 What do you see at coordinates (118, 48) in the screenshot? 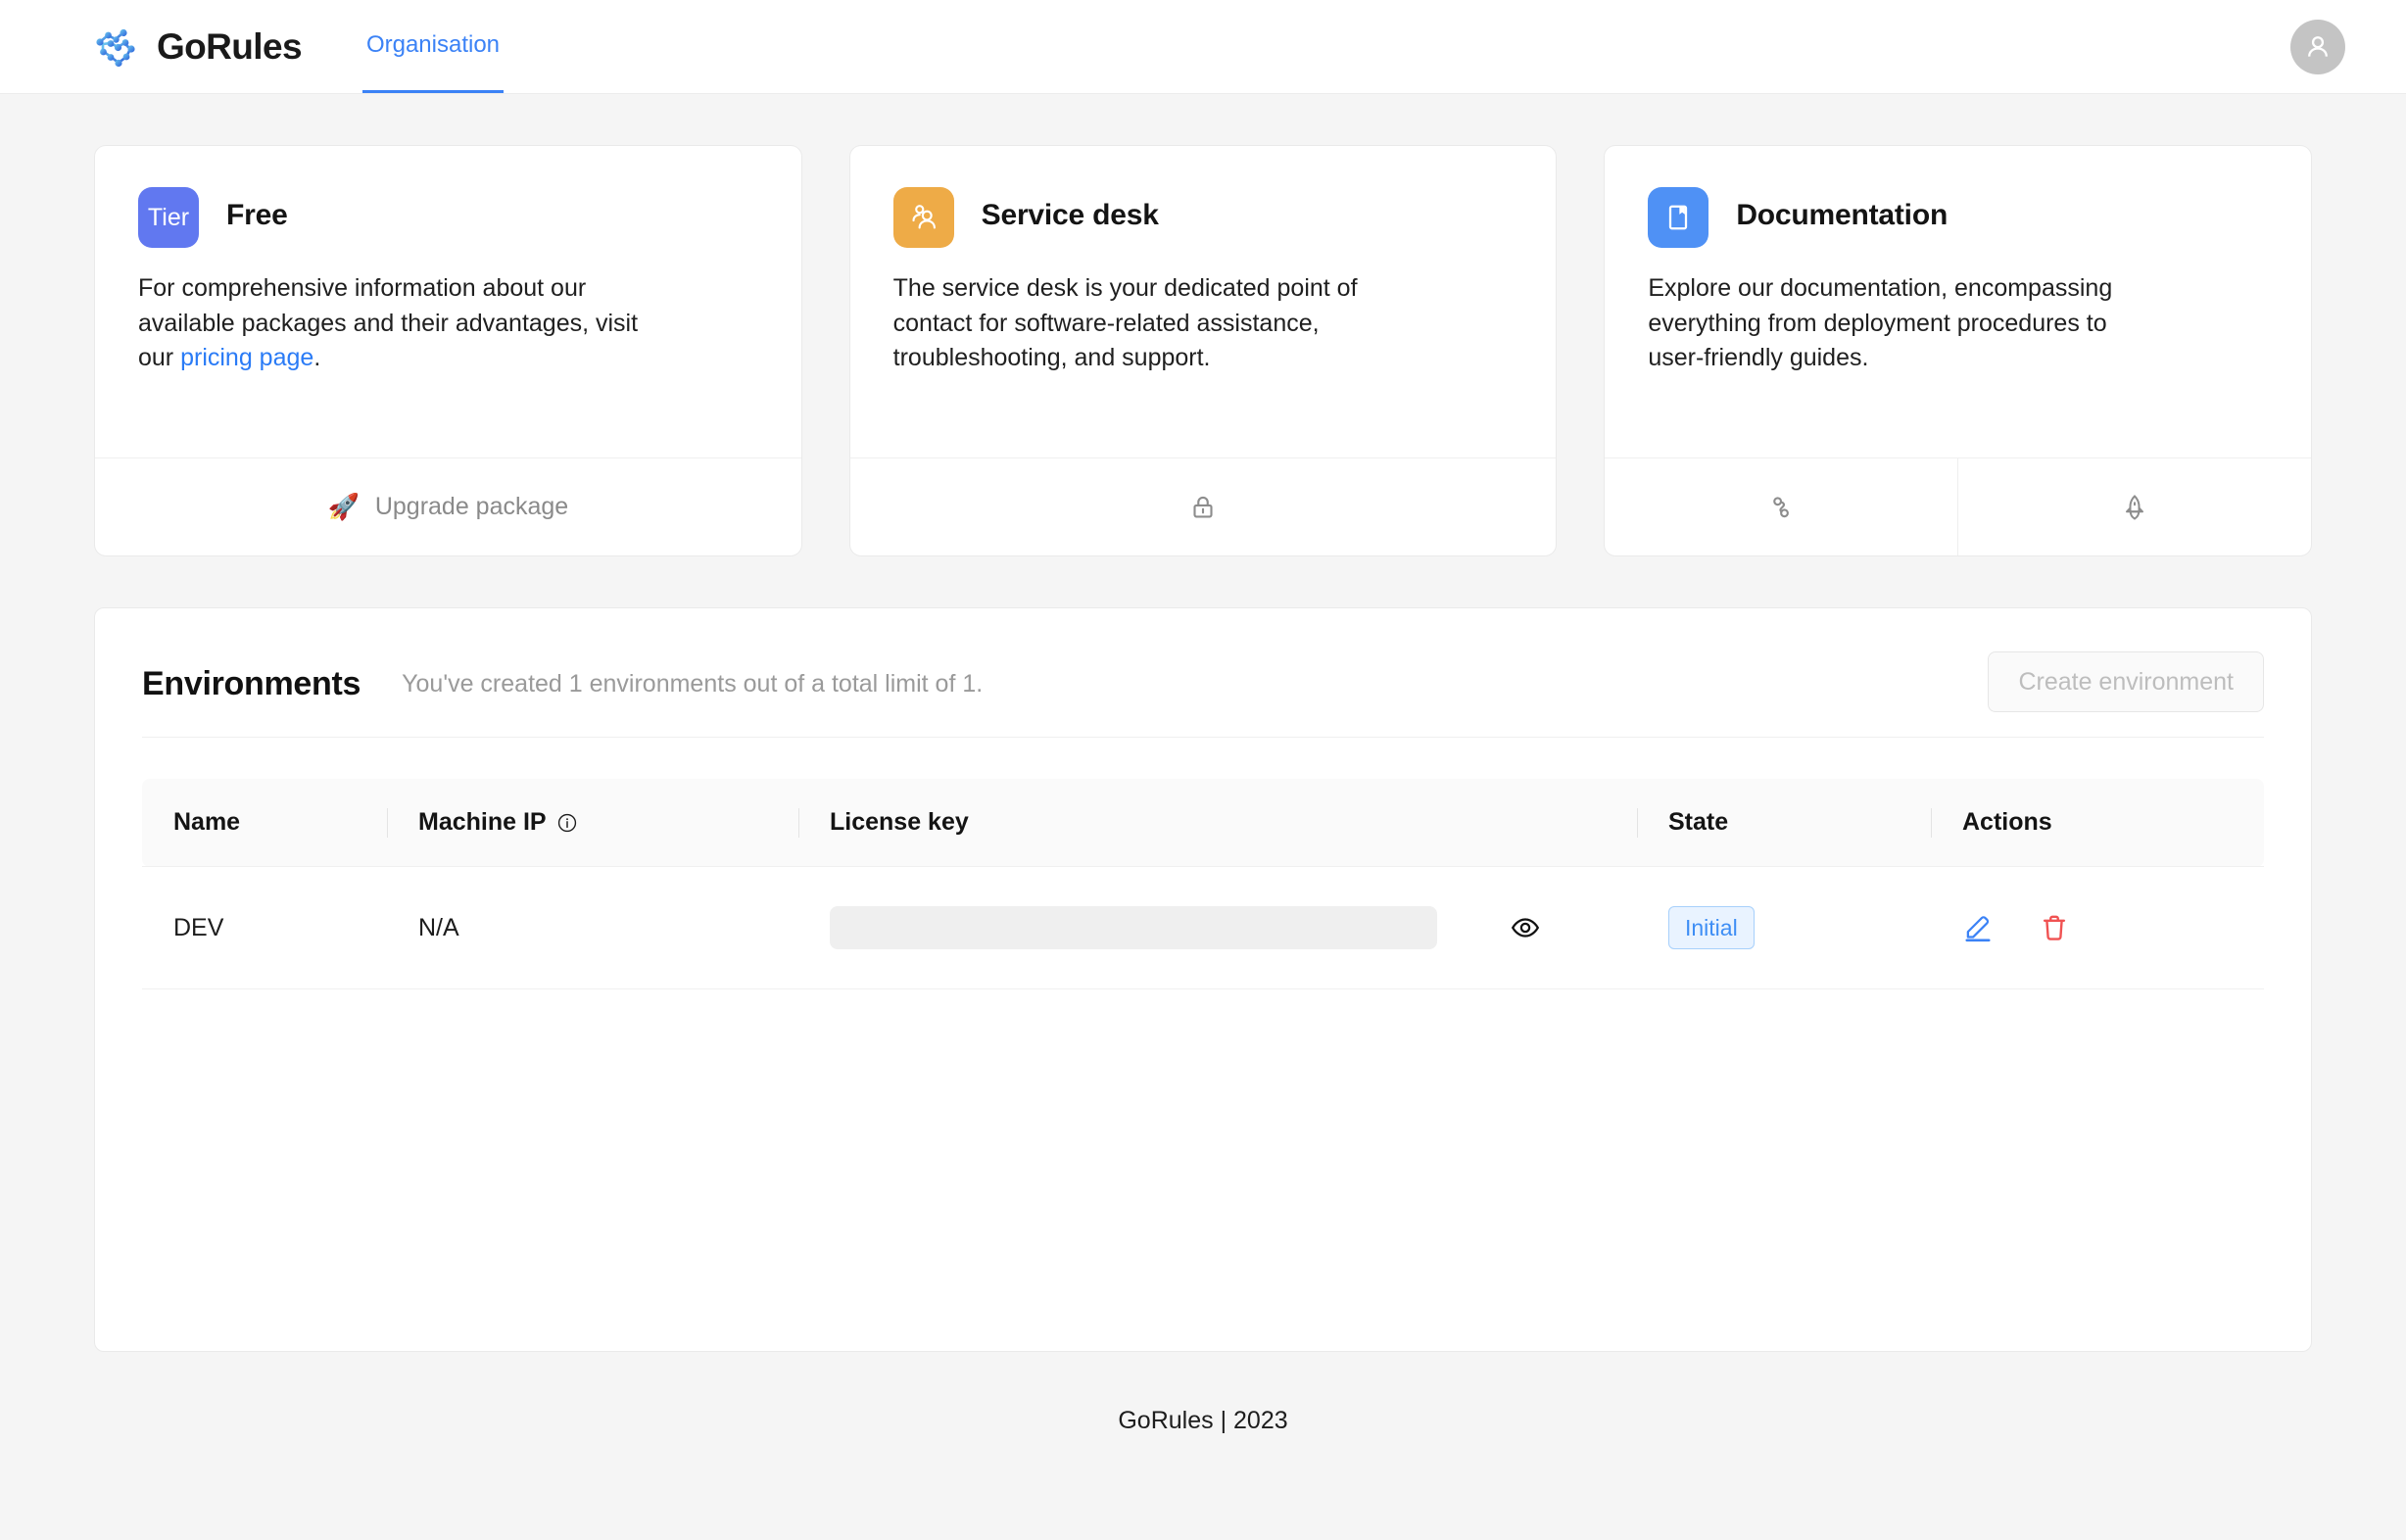
I see `gorules-network-logo-icon` at bounding box center [118, 48].